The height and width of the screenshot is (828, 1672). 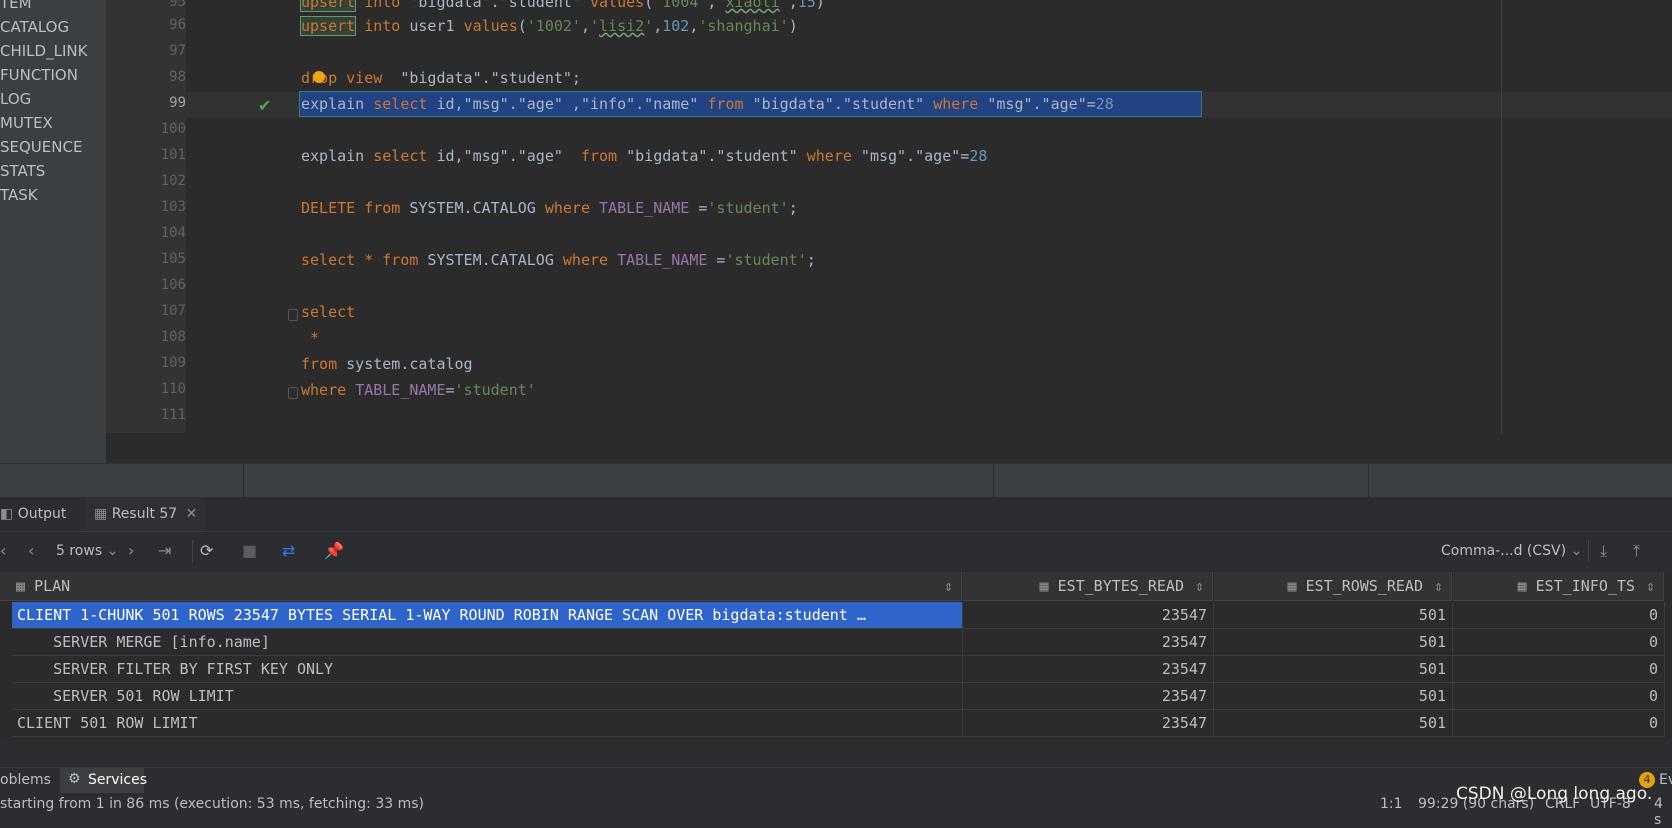 What do you see at coordinates (487, 723) in the screenshot?
I see `cell-plan: CLIENT 501 ROW LIMIT` at bounding box center [487, 723].